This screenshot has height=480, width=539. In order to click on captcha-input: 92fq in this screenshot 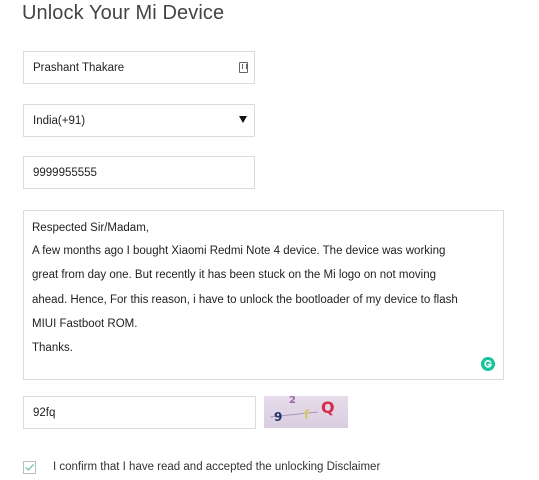, I will do `click(139, 412)`.